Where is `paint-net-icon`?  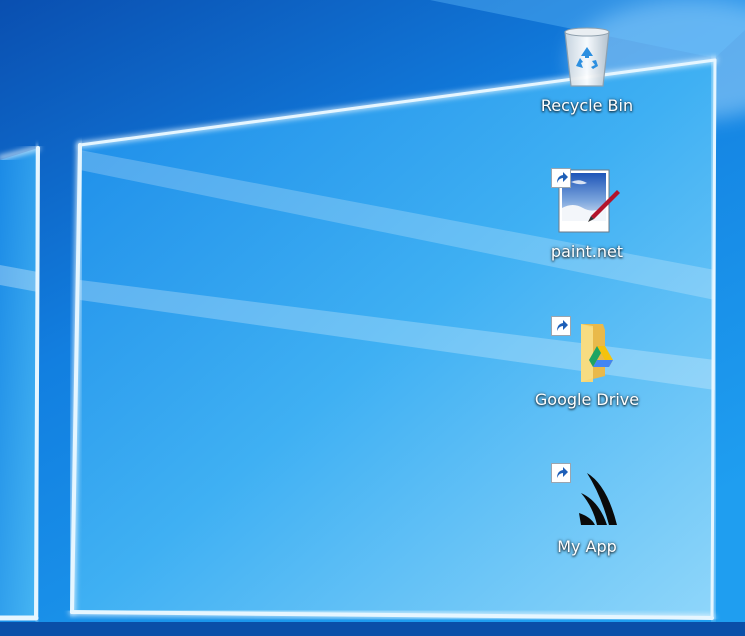
paint-net-icon is located at coordinates (587, 204).